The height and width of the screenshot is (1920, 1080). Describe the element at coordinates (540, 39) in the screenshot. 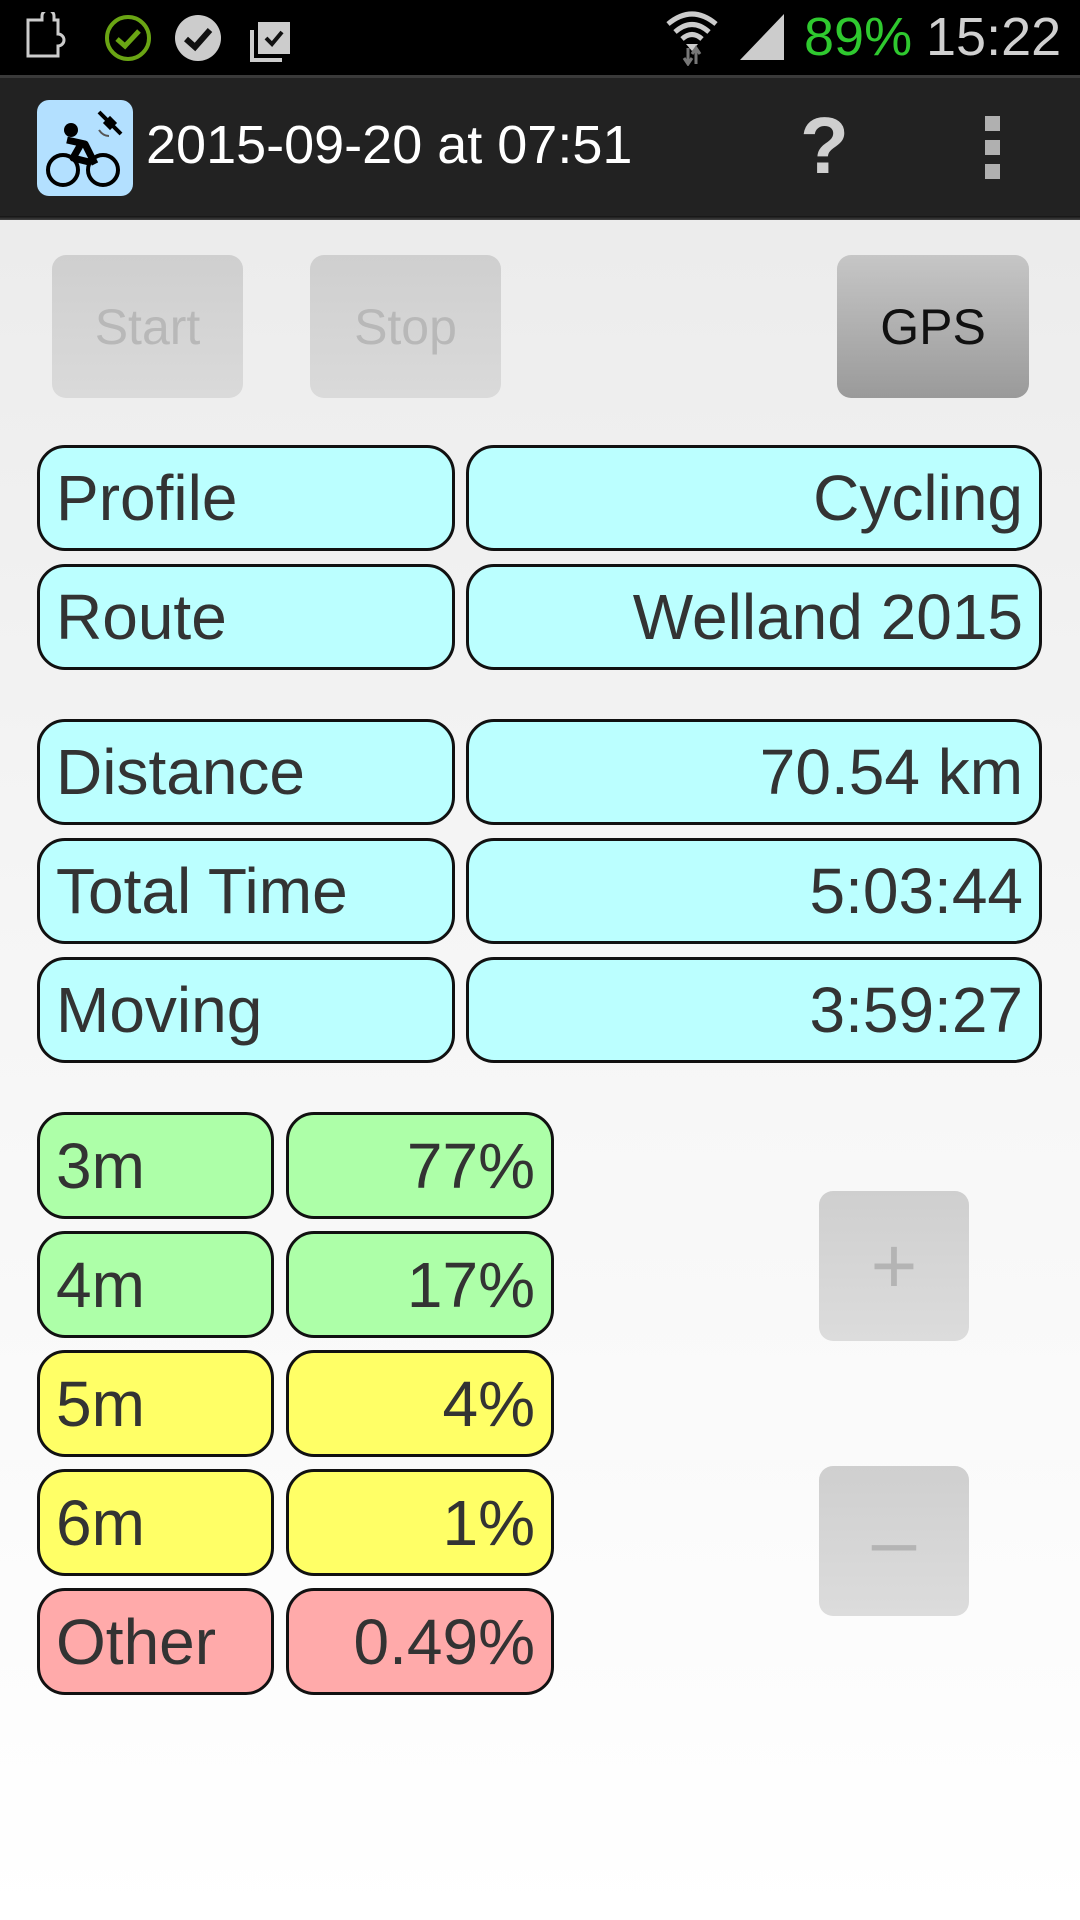

I see `status-bar: 89% 15:22` at that location.